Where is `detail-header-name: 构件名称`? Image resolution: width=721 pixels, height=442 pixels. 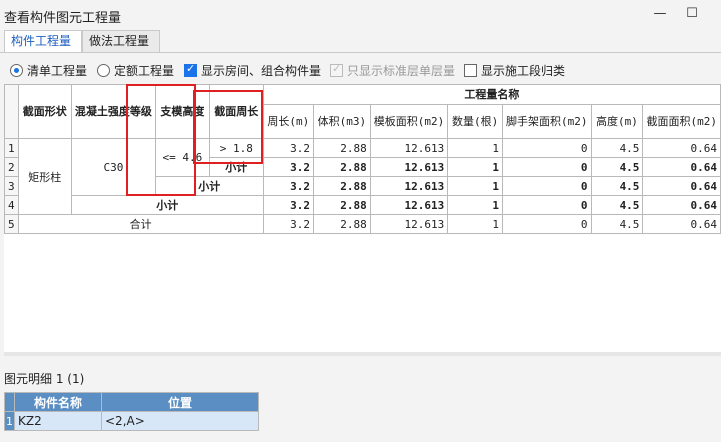 detail-header-name: 构件名称 is located at coordinates (58, 402).